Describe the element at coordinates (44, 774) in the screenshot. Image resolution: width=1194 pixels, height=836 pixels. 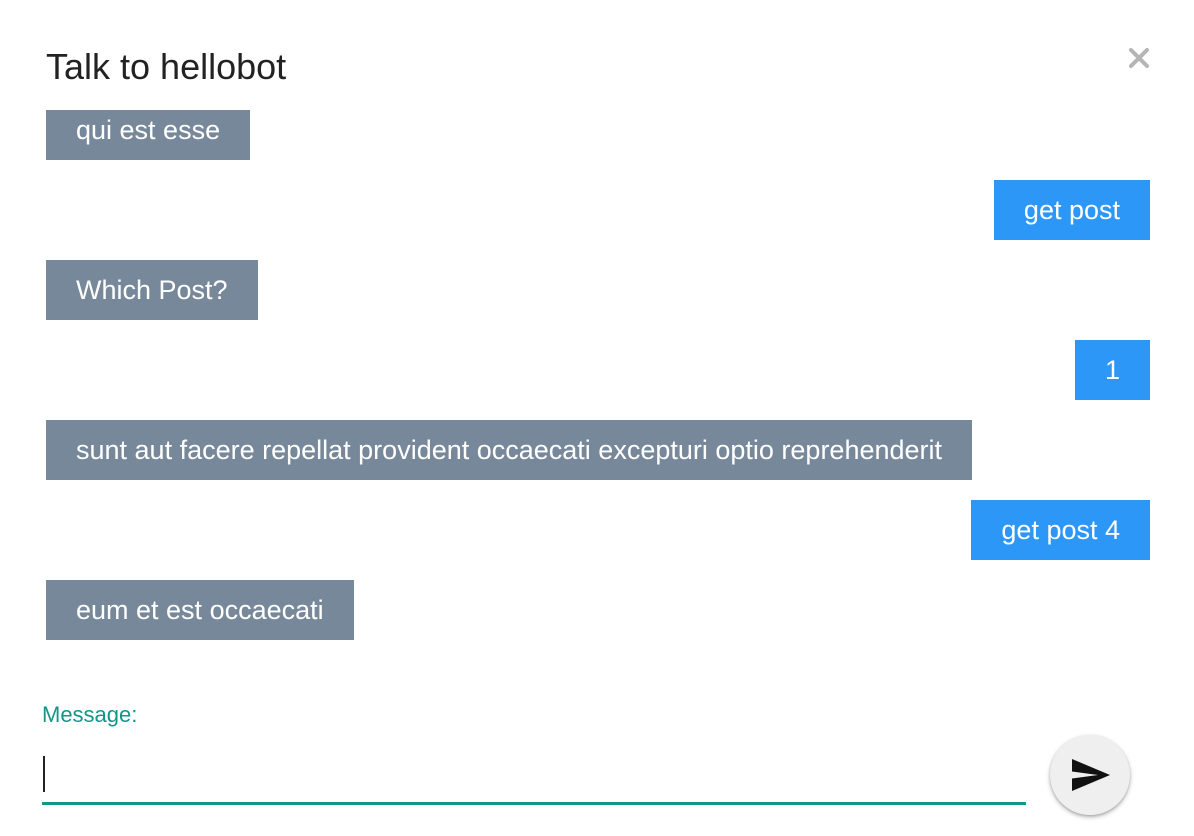
I see `text-caret` at that location.